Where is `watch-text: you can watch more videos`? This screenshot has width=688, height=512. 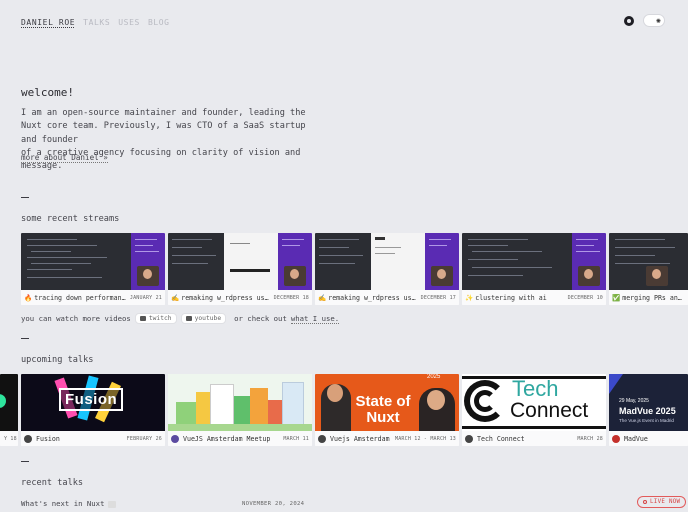
watch-text: you can watch more videos is located at coordinates (76, 318).